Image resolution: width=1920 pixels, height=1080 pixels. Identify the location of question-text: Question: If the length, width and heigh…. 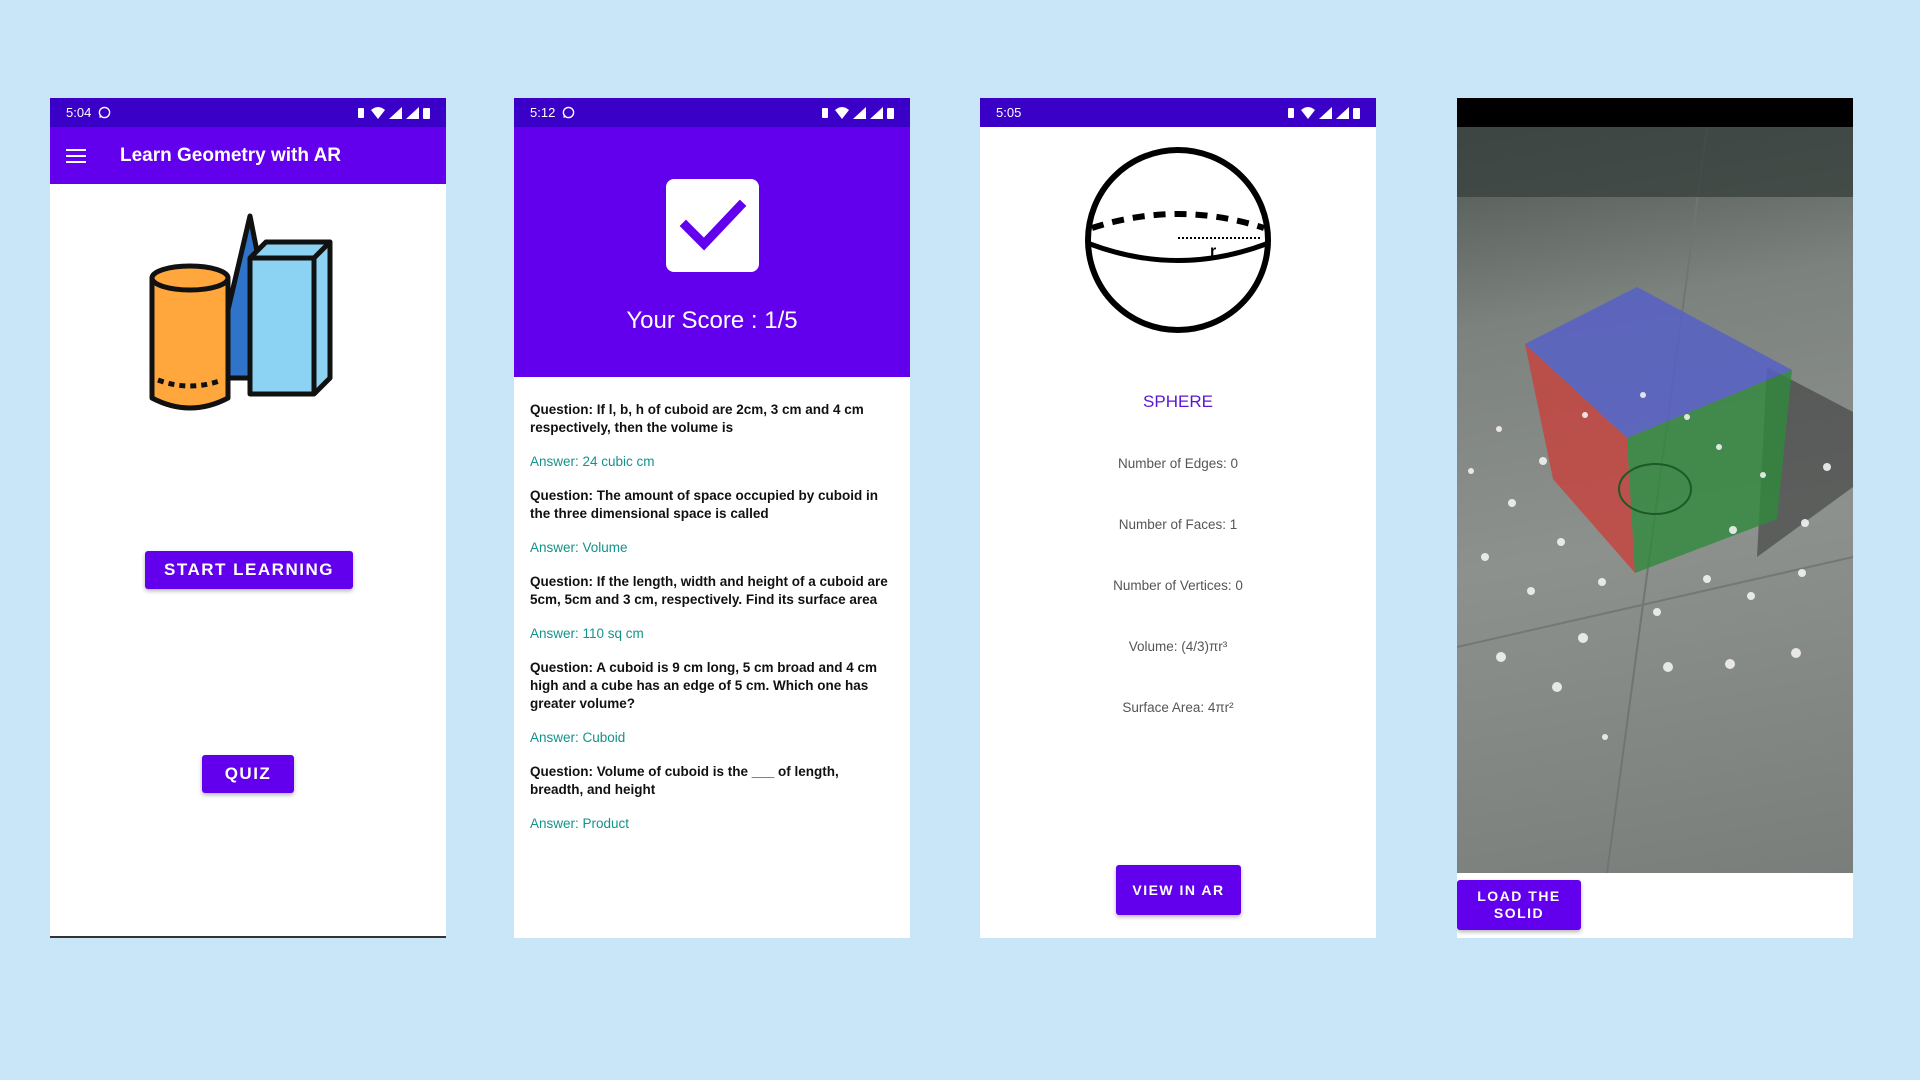
(709, 590).